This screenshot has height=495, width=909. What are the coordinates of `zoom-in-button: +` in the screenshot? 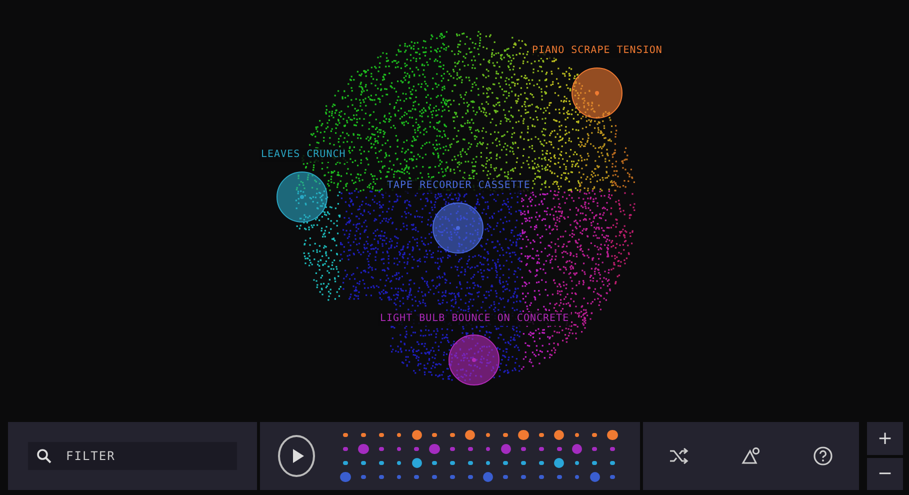 It's located at (885, 438).